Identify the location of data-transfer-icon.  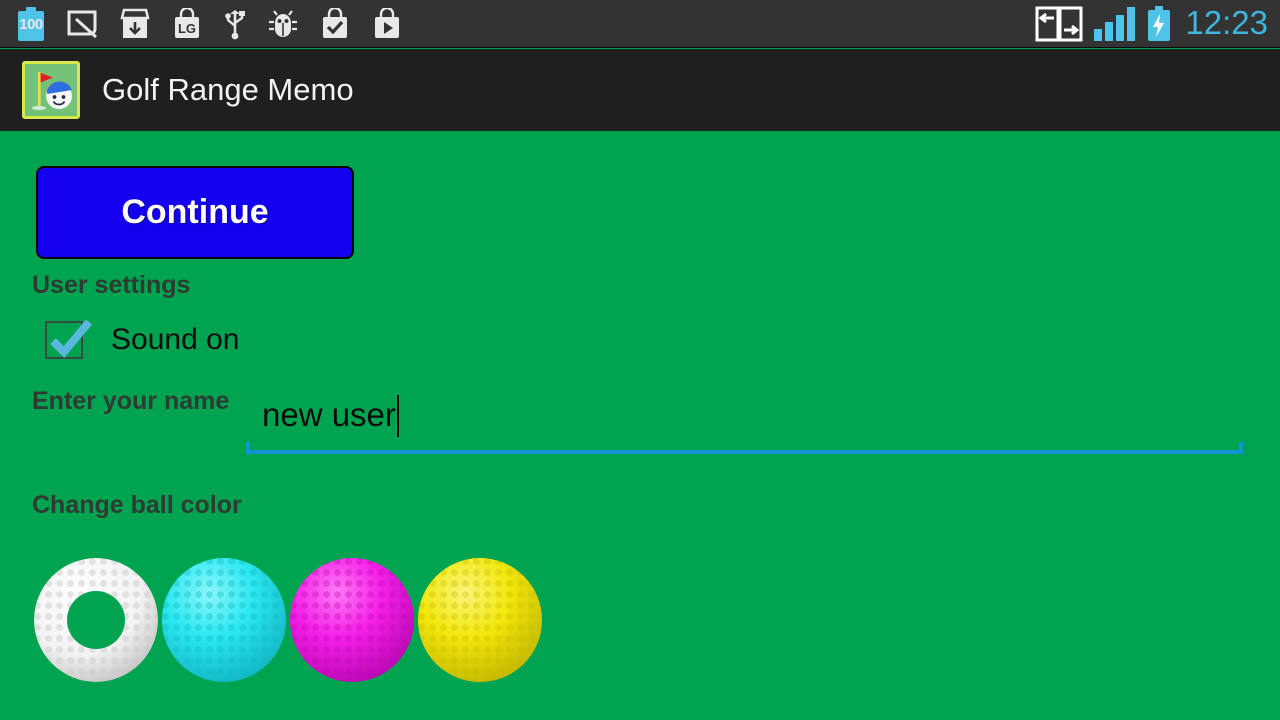
(1059, 23).